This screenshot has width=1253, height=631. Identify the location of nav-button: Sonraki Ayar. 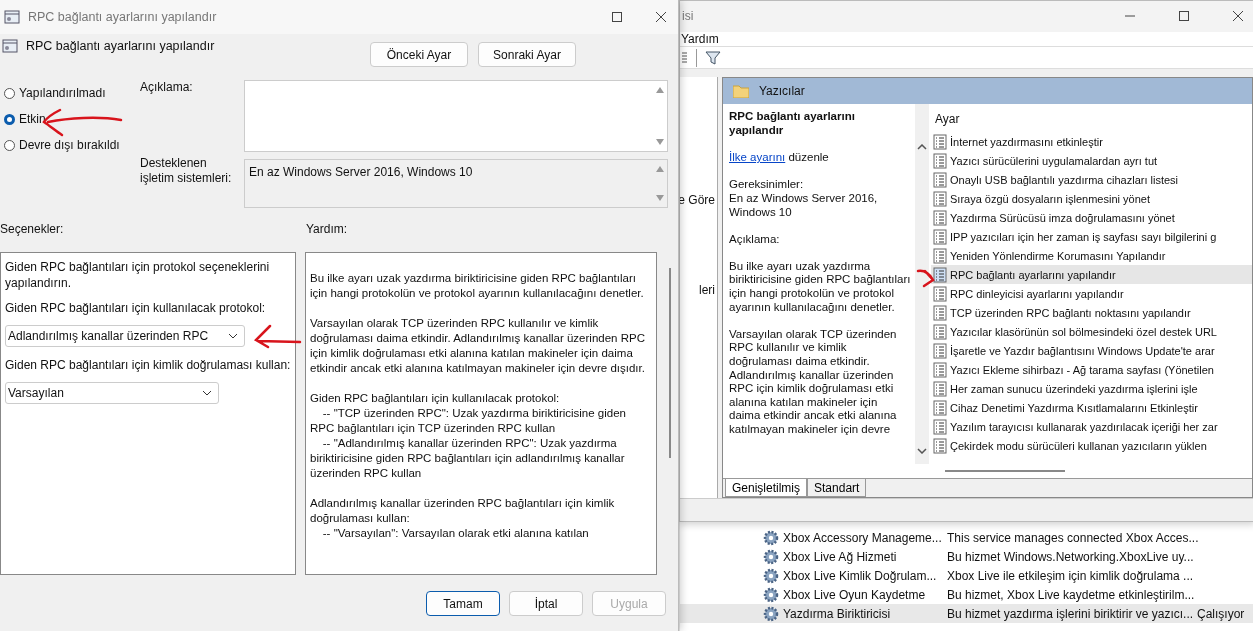
(527, 54).